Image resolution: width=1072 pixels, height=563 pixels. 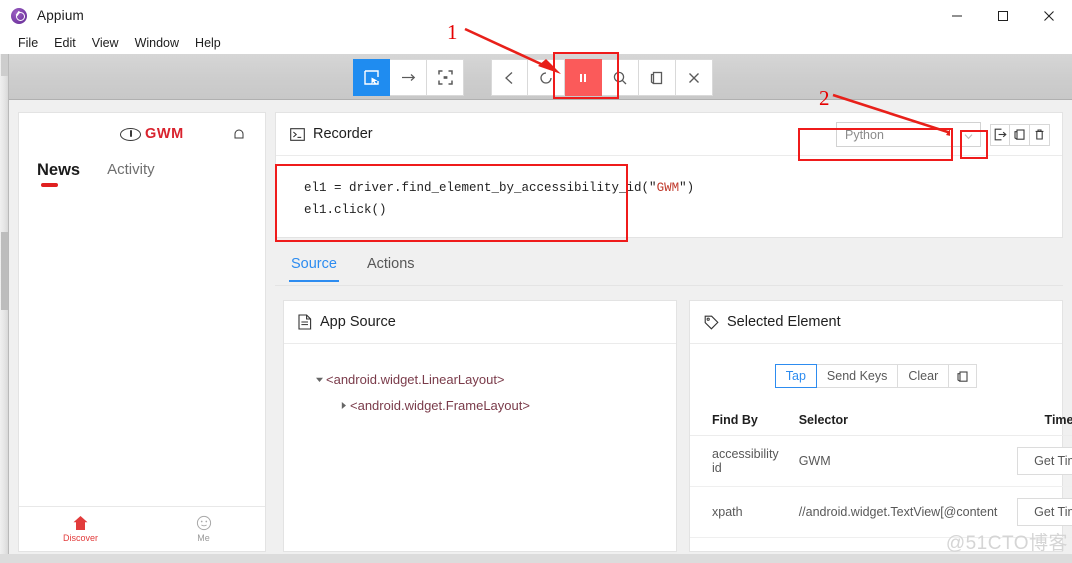 What do you see at coordinates (784, 322) in the screenshot?
I see `selected-element-title: Selected Element` at bounding box center [784, 322].